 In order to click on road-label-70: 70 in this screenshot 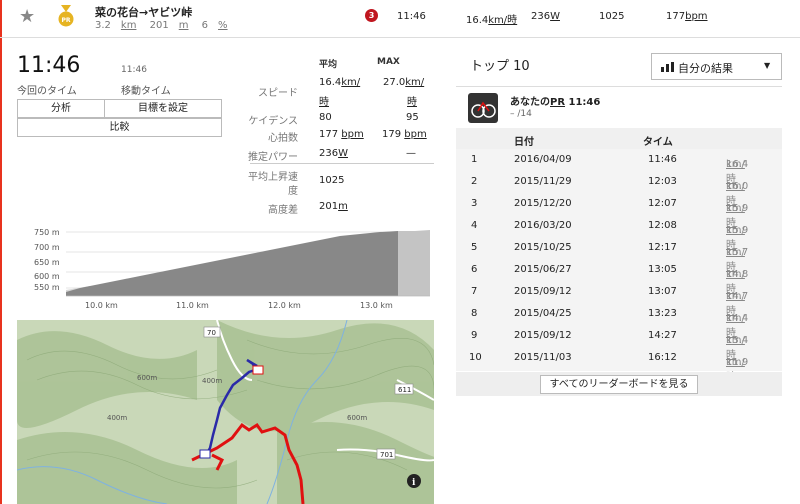, I will do `click(211, 333)`.